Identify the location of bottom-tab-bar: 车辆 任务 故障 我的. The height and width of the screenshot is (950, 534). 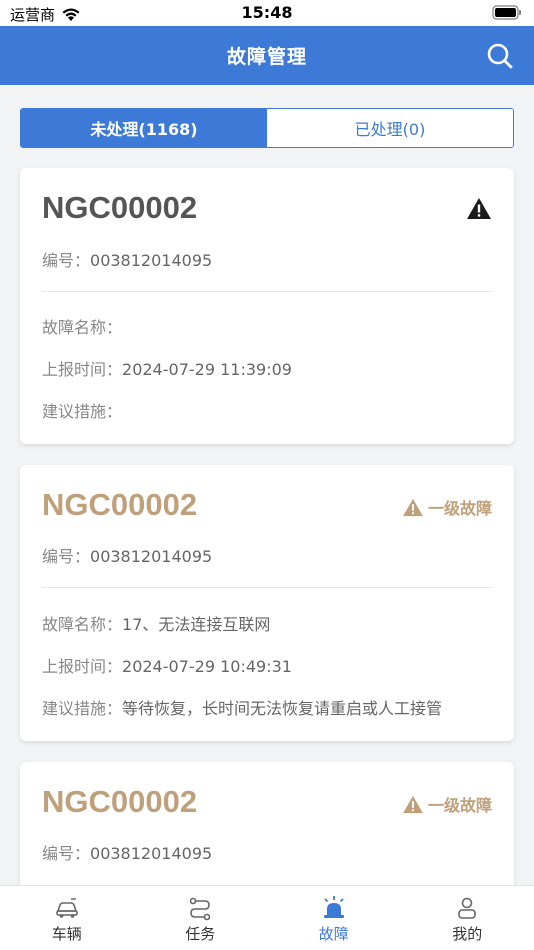
(267, 917).